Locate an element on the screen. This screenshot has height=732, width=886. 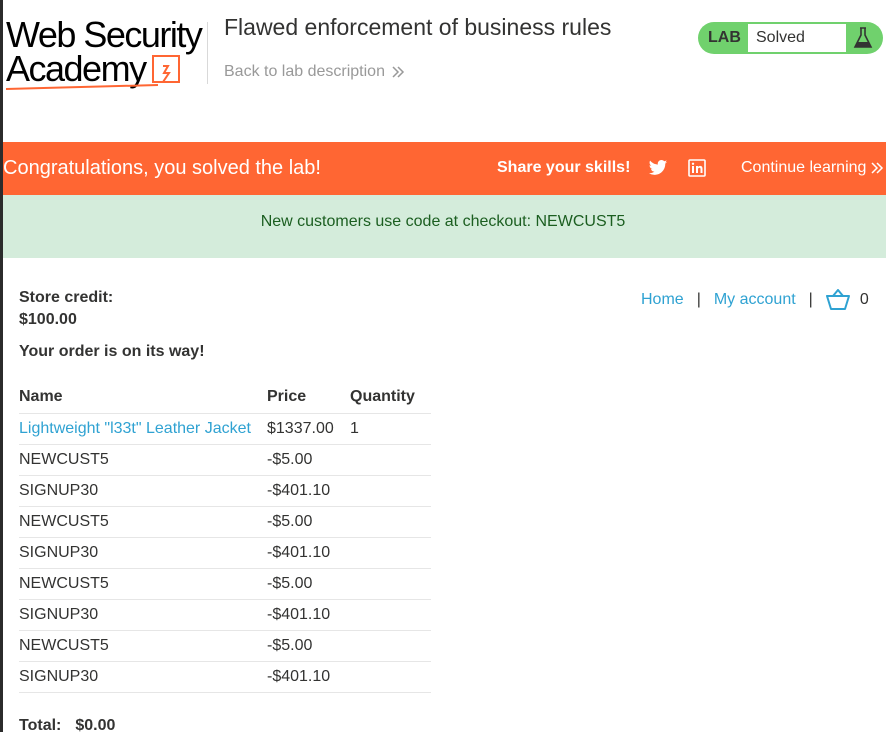
column-header-name: Name is located at coordinates (143, 398).